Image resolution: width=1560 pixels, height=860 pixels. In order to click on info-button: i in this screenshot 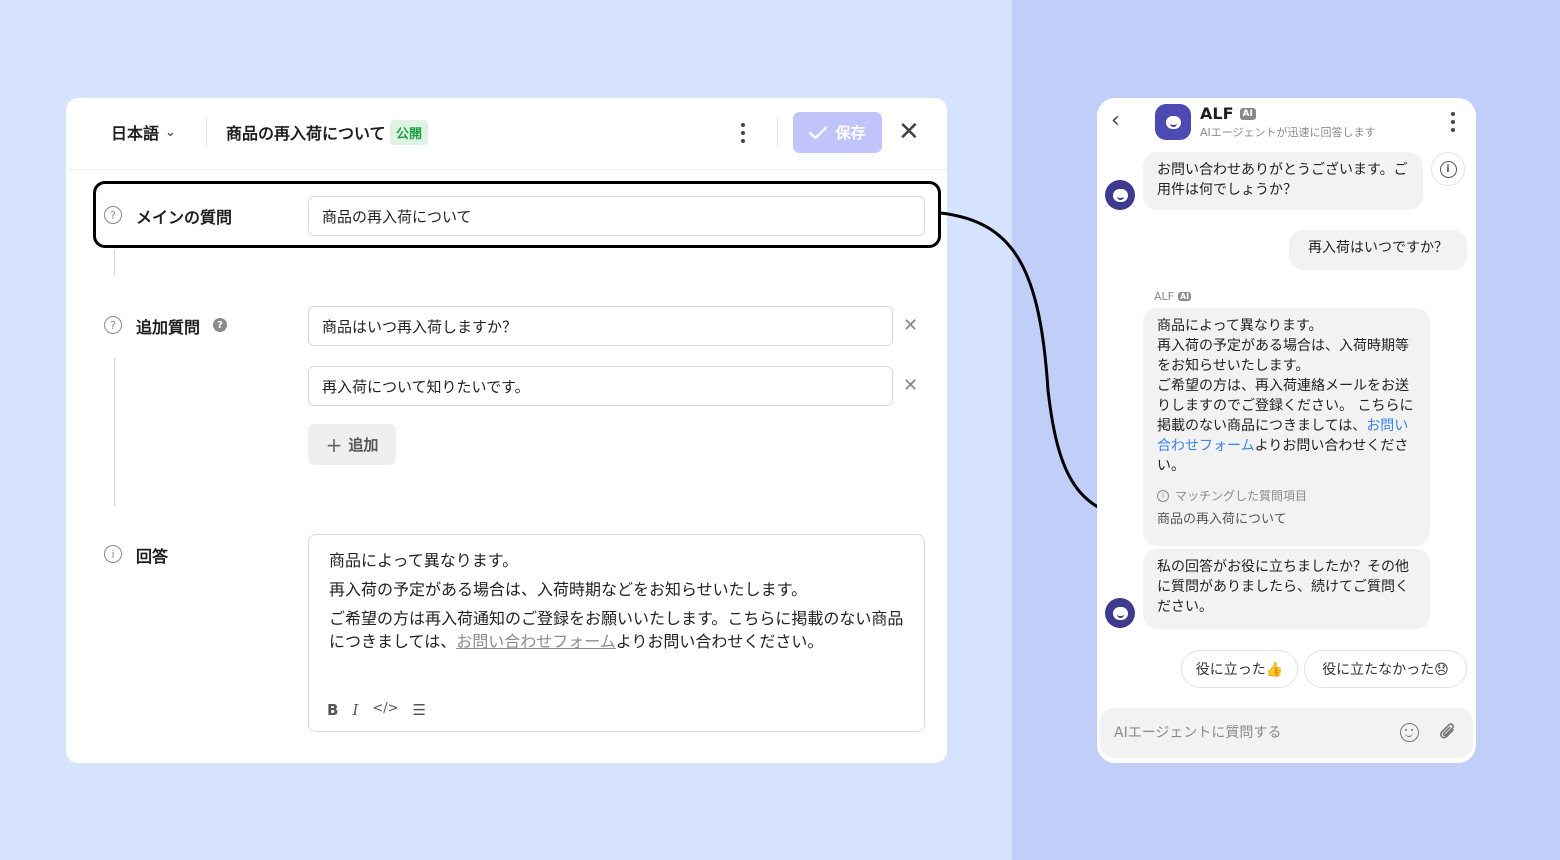, I will do `click(1448, 169)`.